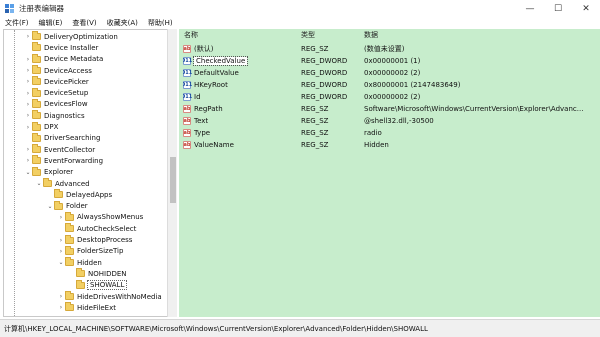 The width and height of the screenshot is (600, 337). I want to click on tree-item: ⌄ Hidden, so click(79, 262).